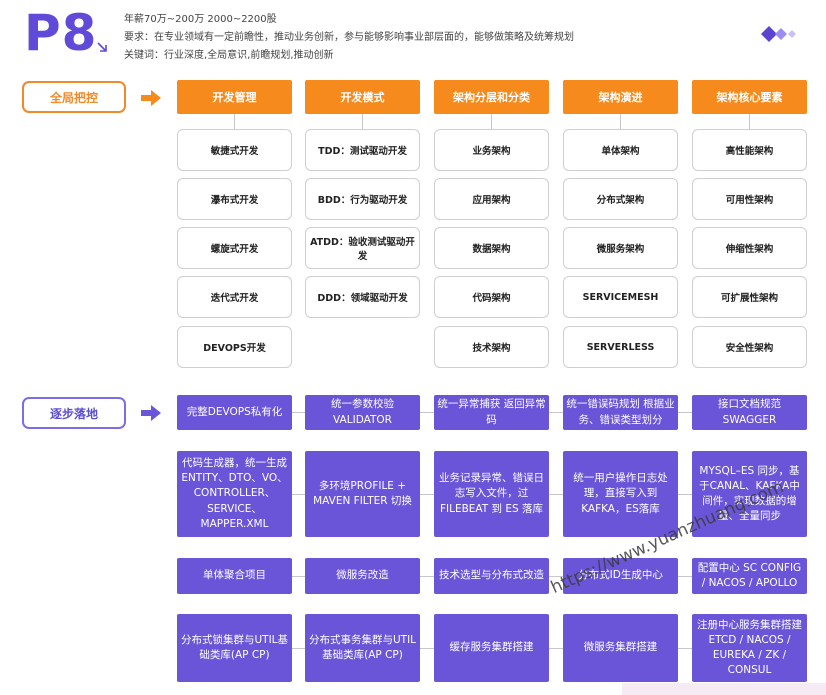  Describe the element at coordinates (61, 33) in the screenshot. I see `page-title: P8` at that location.